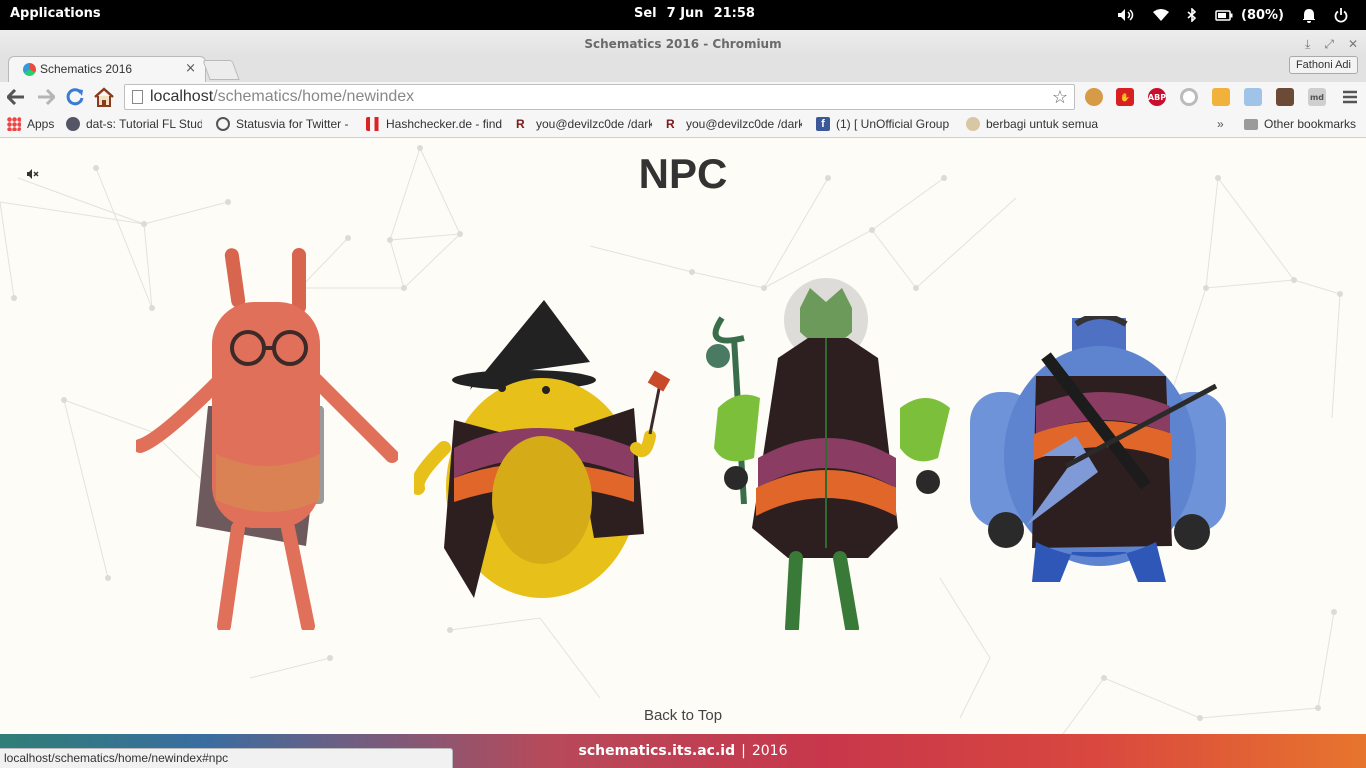 The height and width of the screenshot is (768, 1366). I want to click on cloud-icon, so click(1253, 97).